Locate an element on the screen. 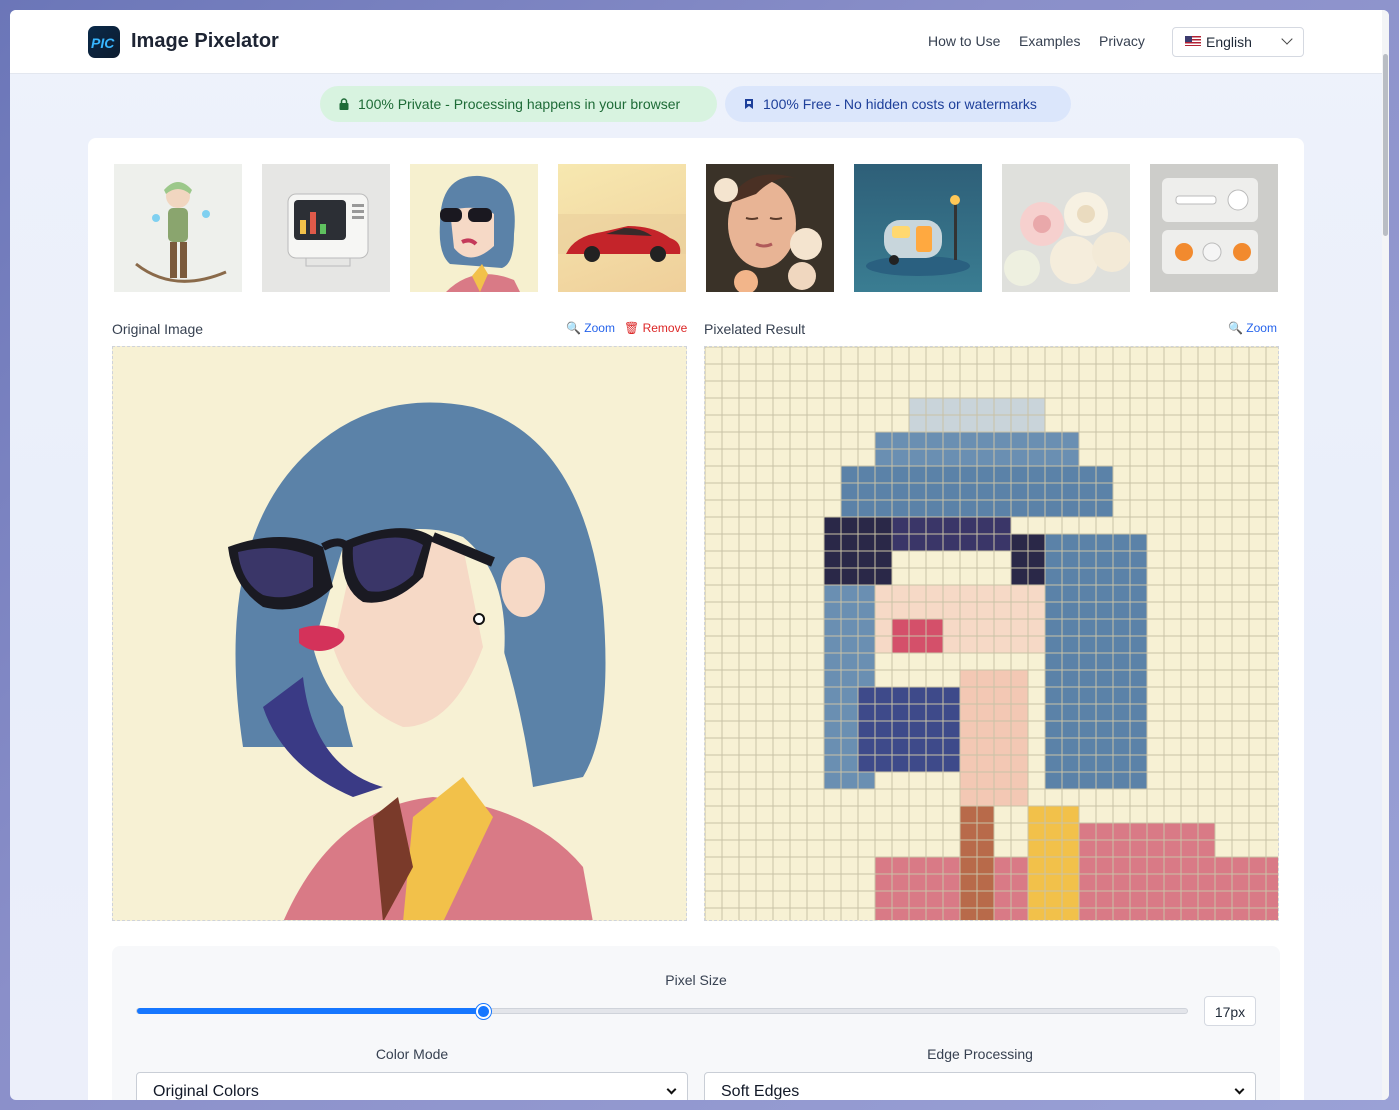 Image resolution: width=1399 pixels, height=1110 pixels. original-zoom-button: 🔍 Zoom is located at coordinates (590, 328).